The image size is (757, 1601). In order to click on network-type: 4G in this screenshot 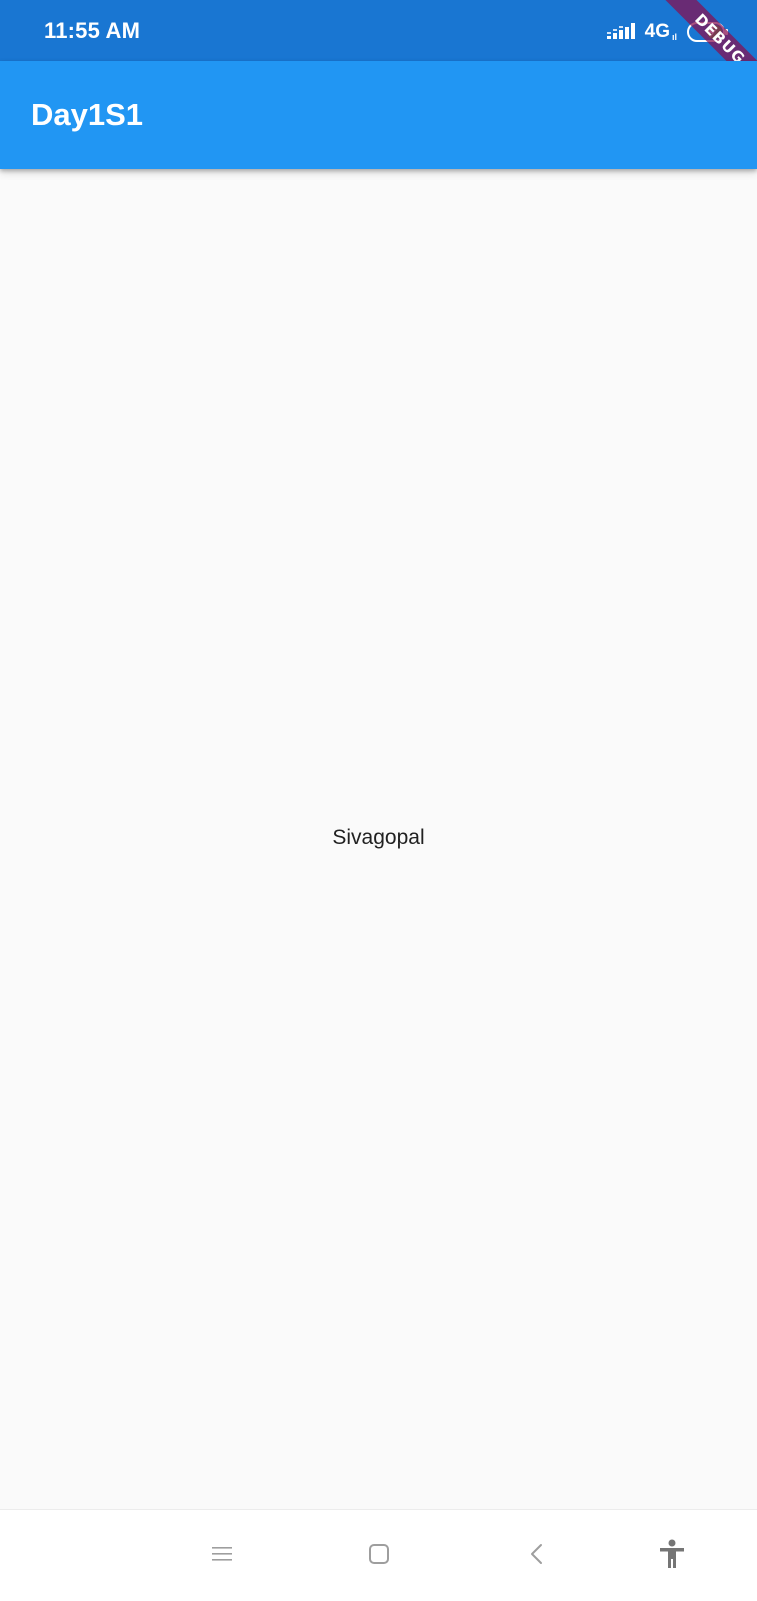, I will do `click(657, 31)`.